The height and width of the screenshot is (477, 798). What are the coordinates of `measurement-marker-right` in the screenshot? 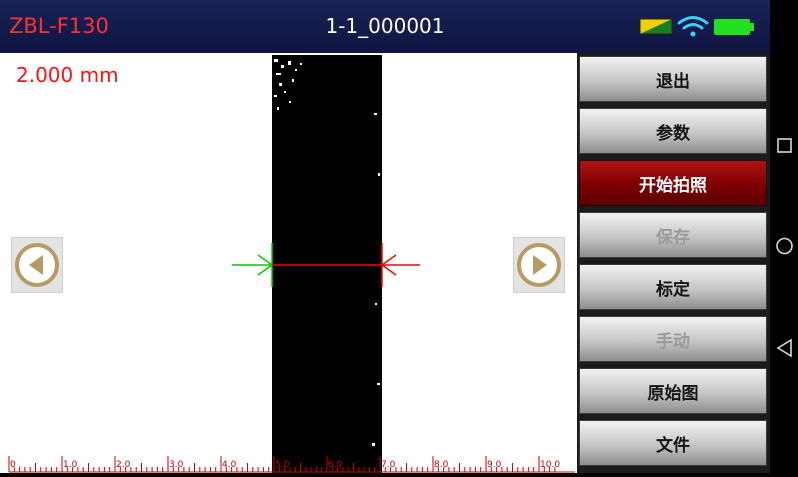 It's located at (400, 265).